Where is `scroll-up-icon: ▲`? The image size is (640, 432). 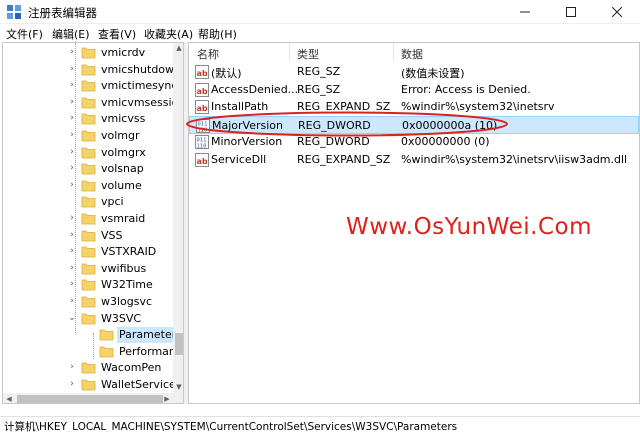
scroll-up-icon: ▲ is located at coordinates (178, 48).